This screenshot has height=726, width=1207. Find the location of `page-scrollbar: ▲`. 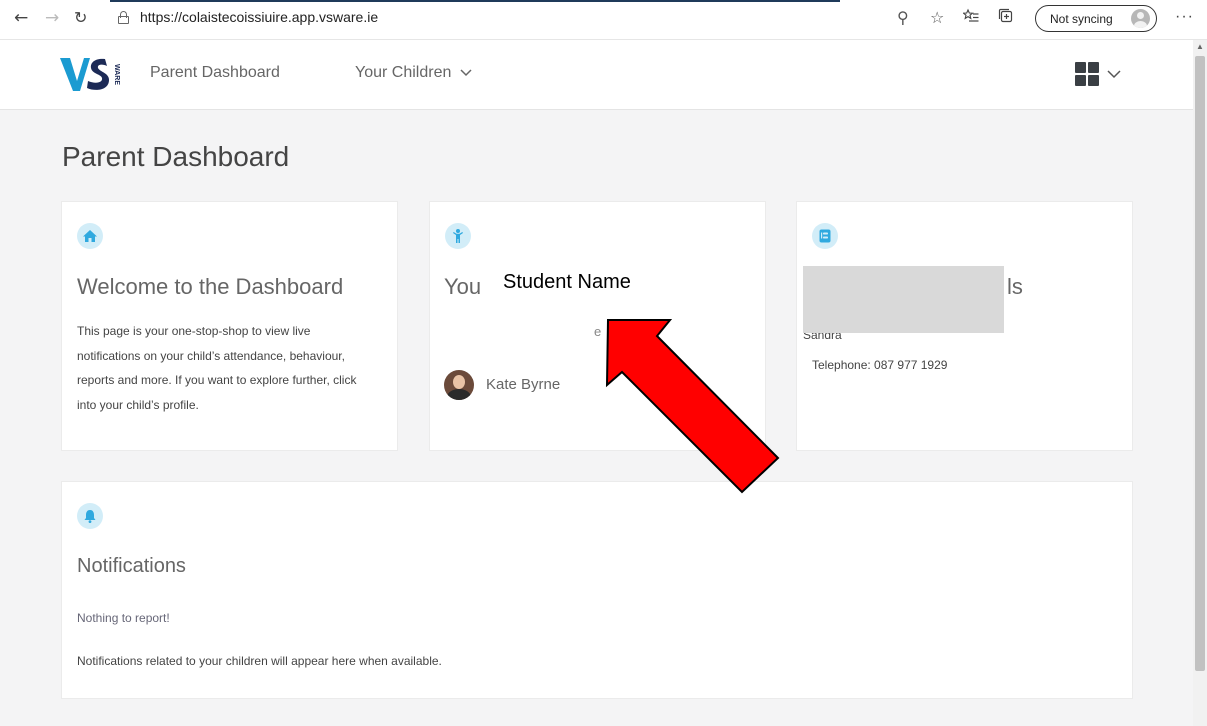

page-scrollbar: ▲ is located at coordinates (1200, 383).